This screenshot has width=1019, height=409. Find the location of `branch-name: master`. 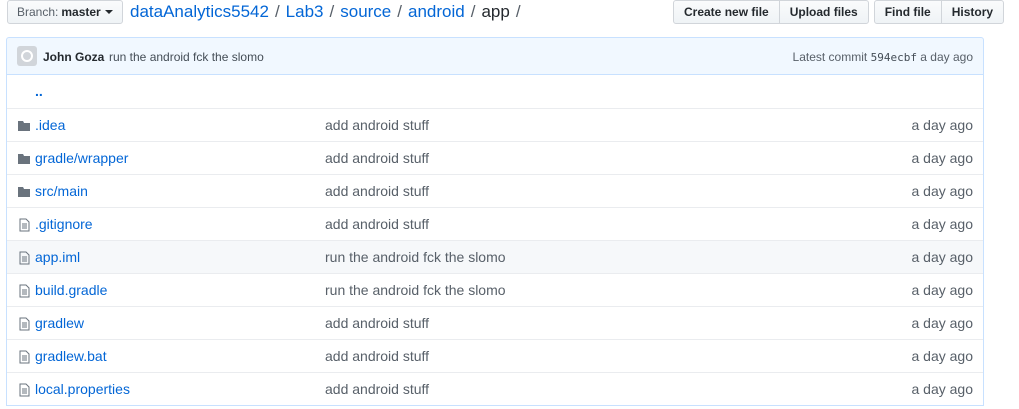

branch-name: master is located at coordinates (81, 12).